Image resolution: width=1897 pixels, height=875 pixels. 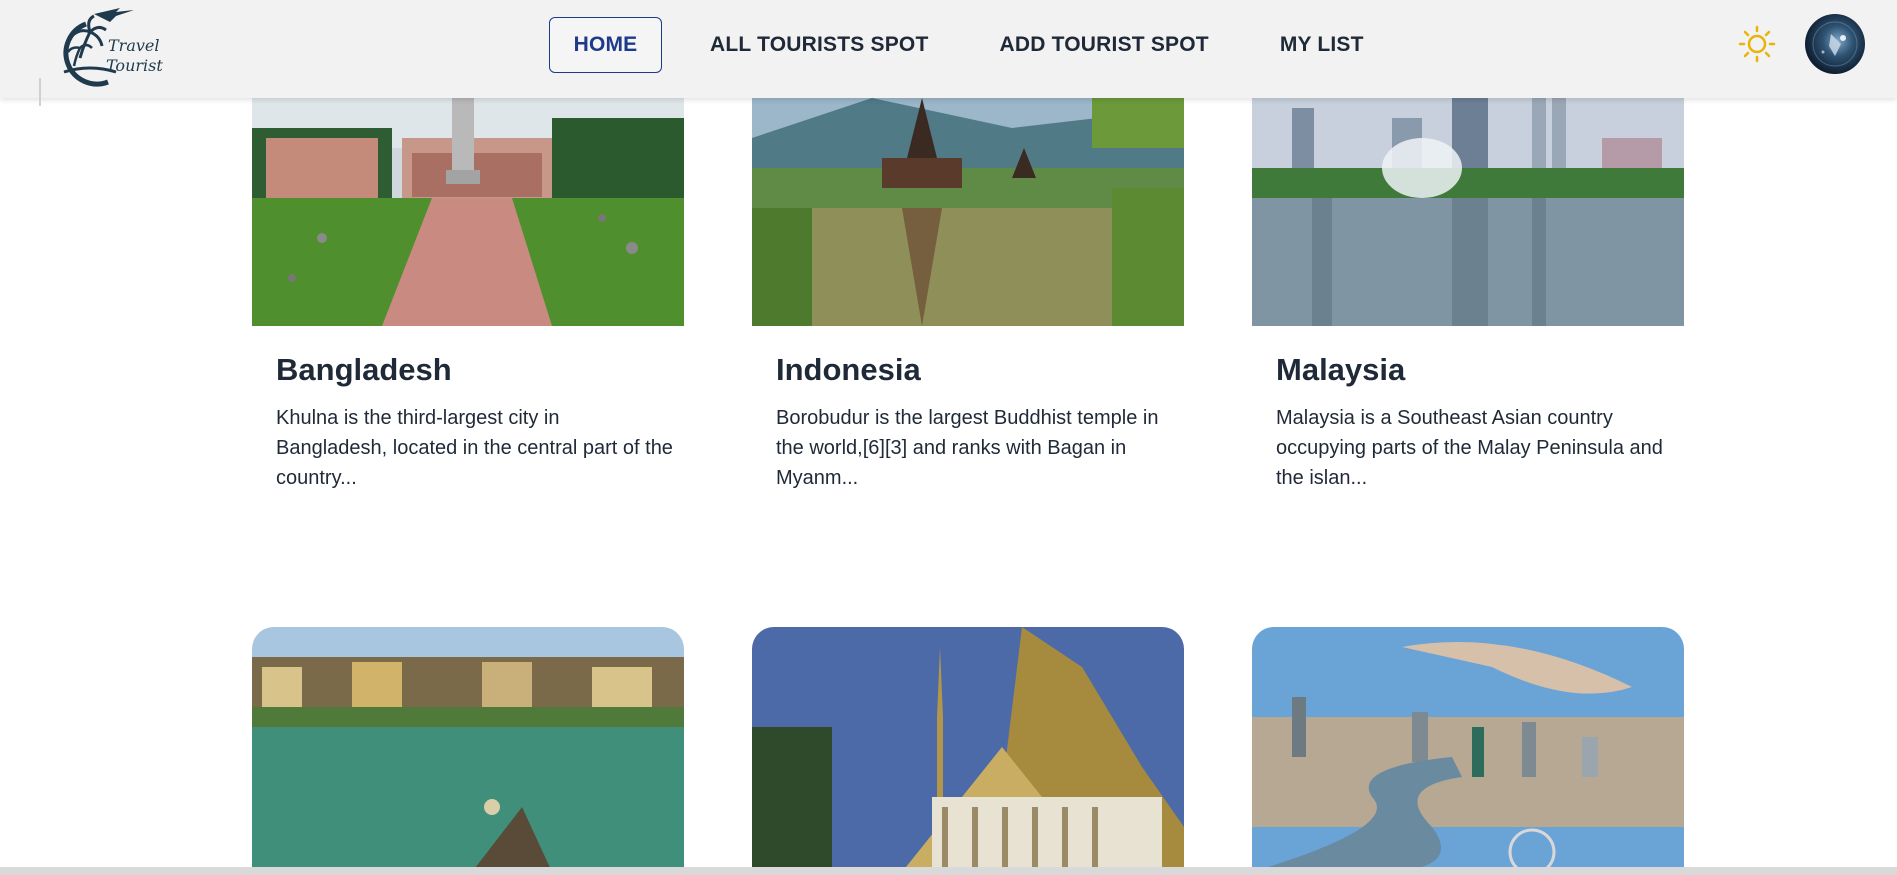 I want to click on card-image-lake-temple, so click(x=968, y=212).